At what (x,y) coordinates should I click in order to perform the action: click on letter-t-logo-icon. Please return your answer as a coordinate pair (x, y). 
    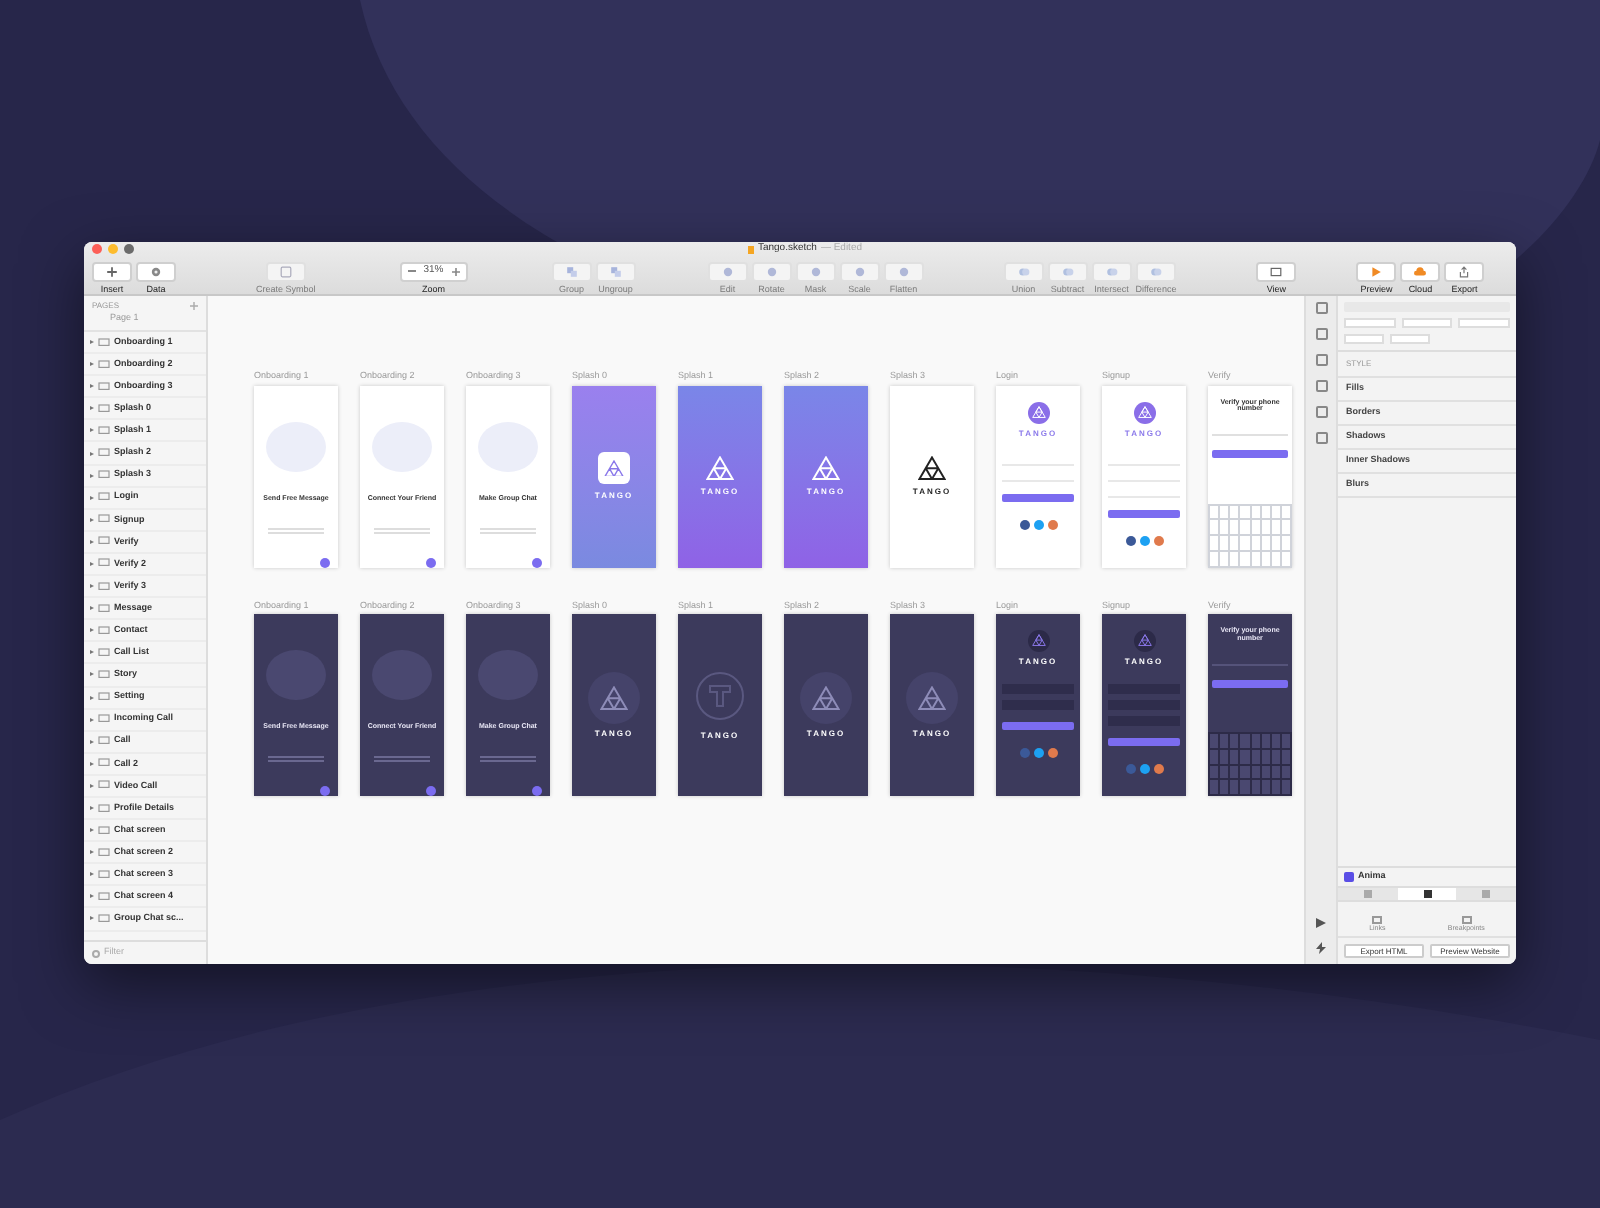
    Looking at the image, I should click on (720, 695).